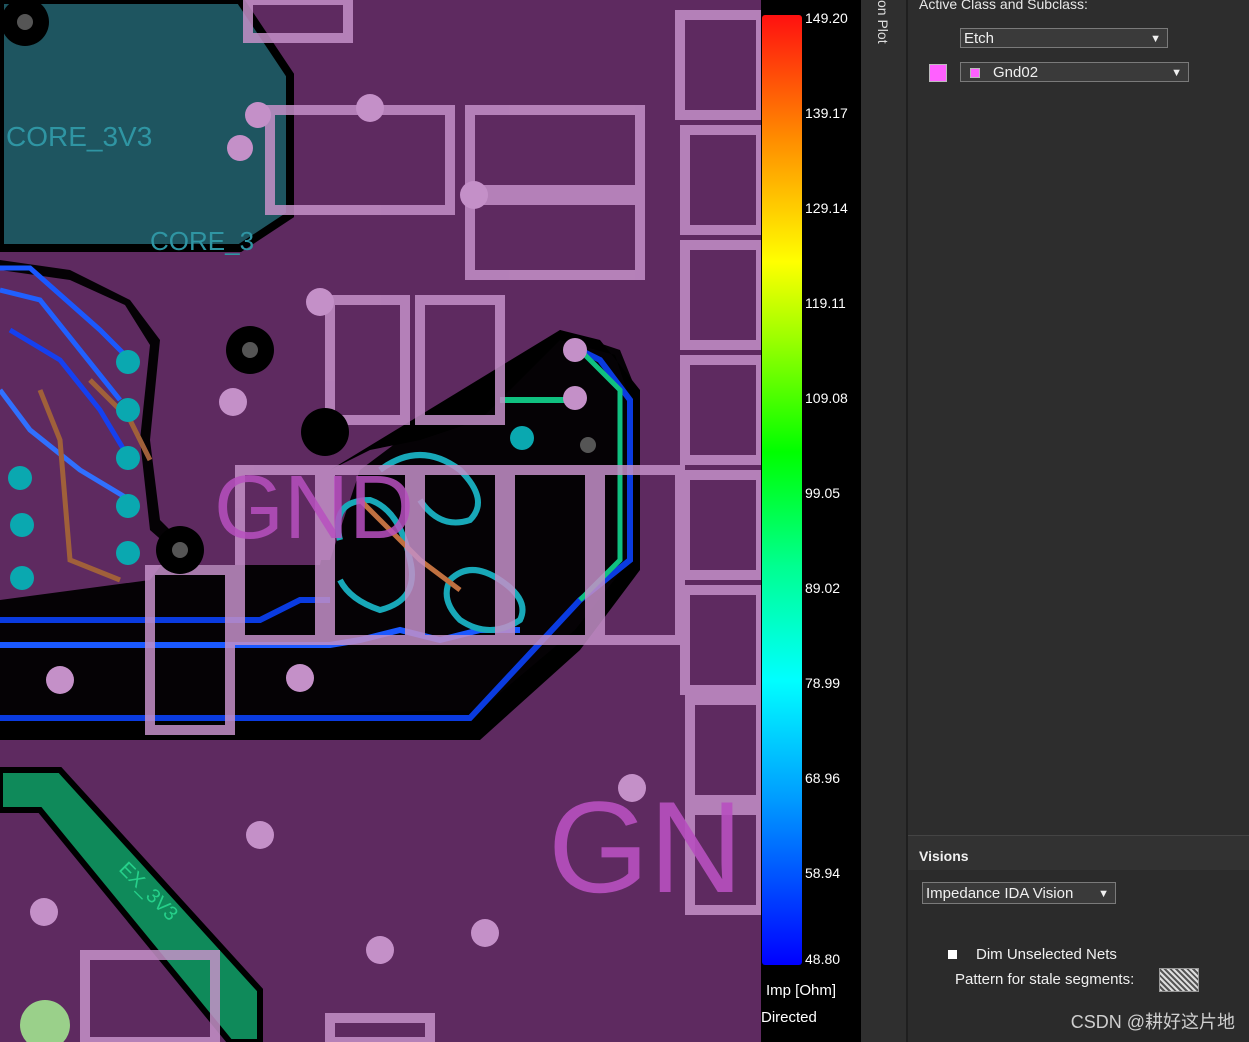 Image resolution: width=1249 pixels, height=1042 pixels. What do you see at coordinates (823, 683) in the screenshot?
I see `legend-tick: 78.99` at bounding box center [823, 683].